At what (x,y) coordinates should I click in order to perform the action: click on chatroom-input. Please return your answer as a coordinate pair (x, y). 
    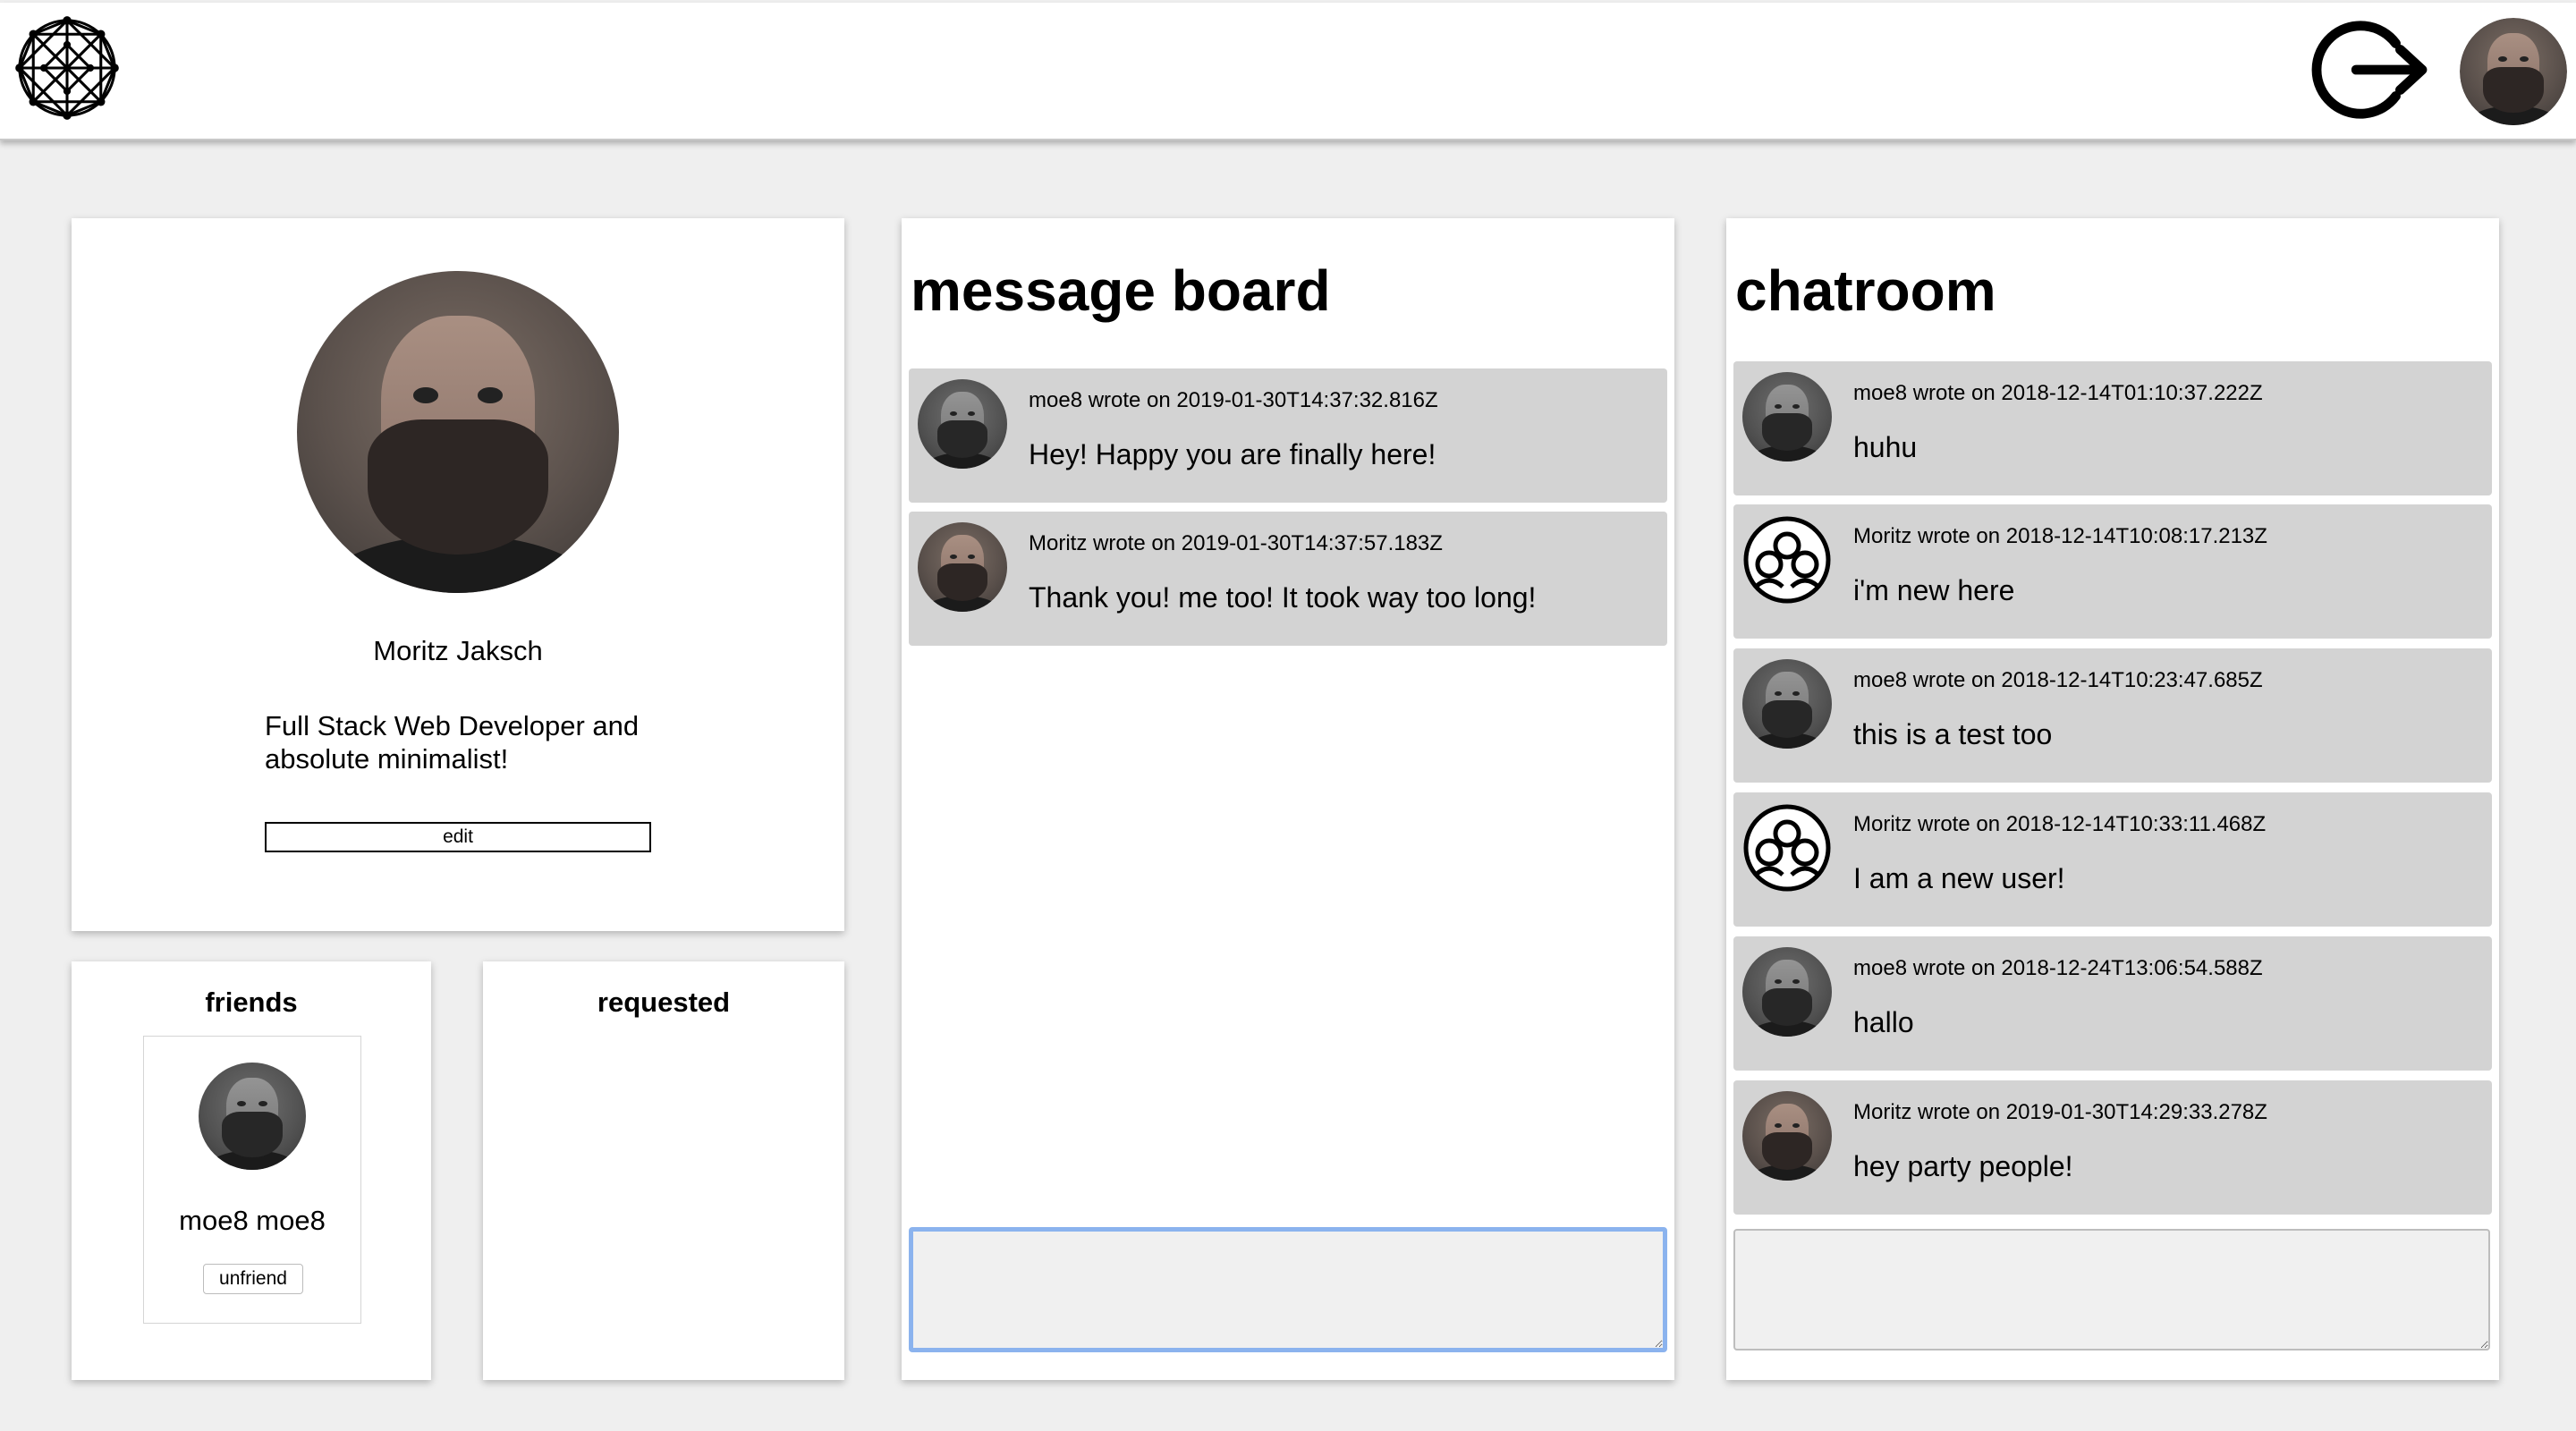
    Looking at the image, I should click on (2111, 1290).